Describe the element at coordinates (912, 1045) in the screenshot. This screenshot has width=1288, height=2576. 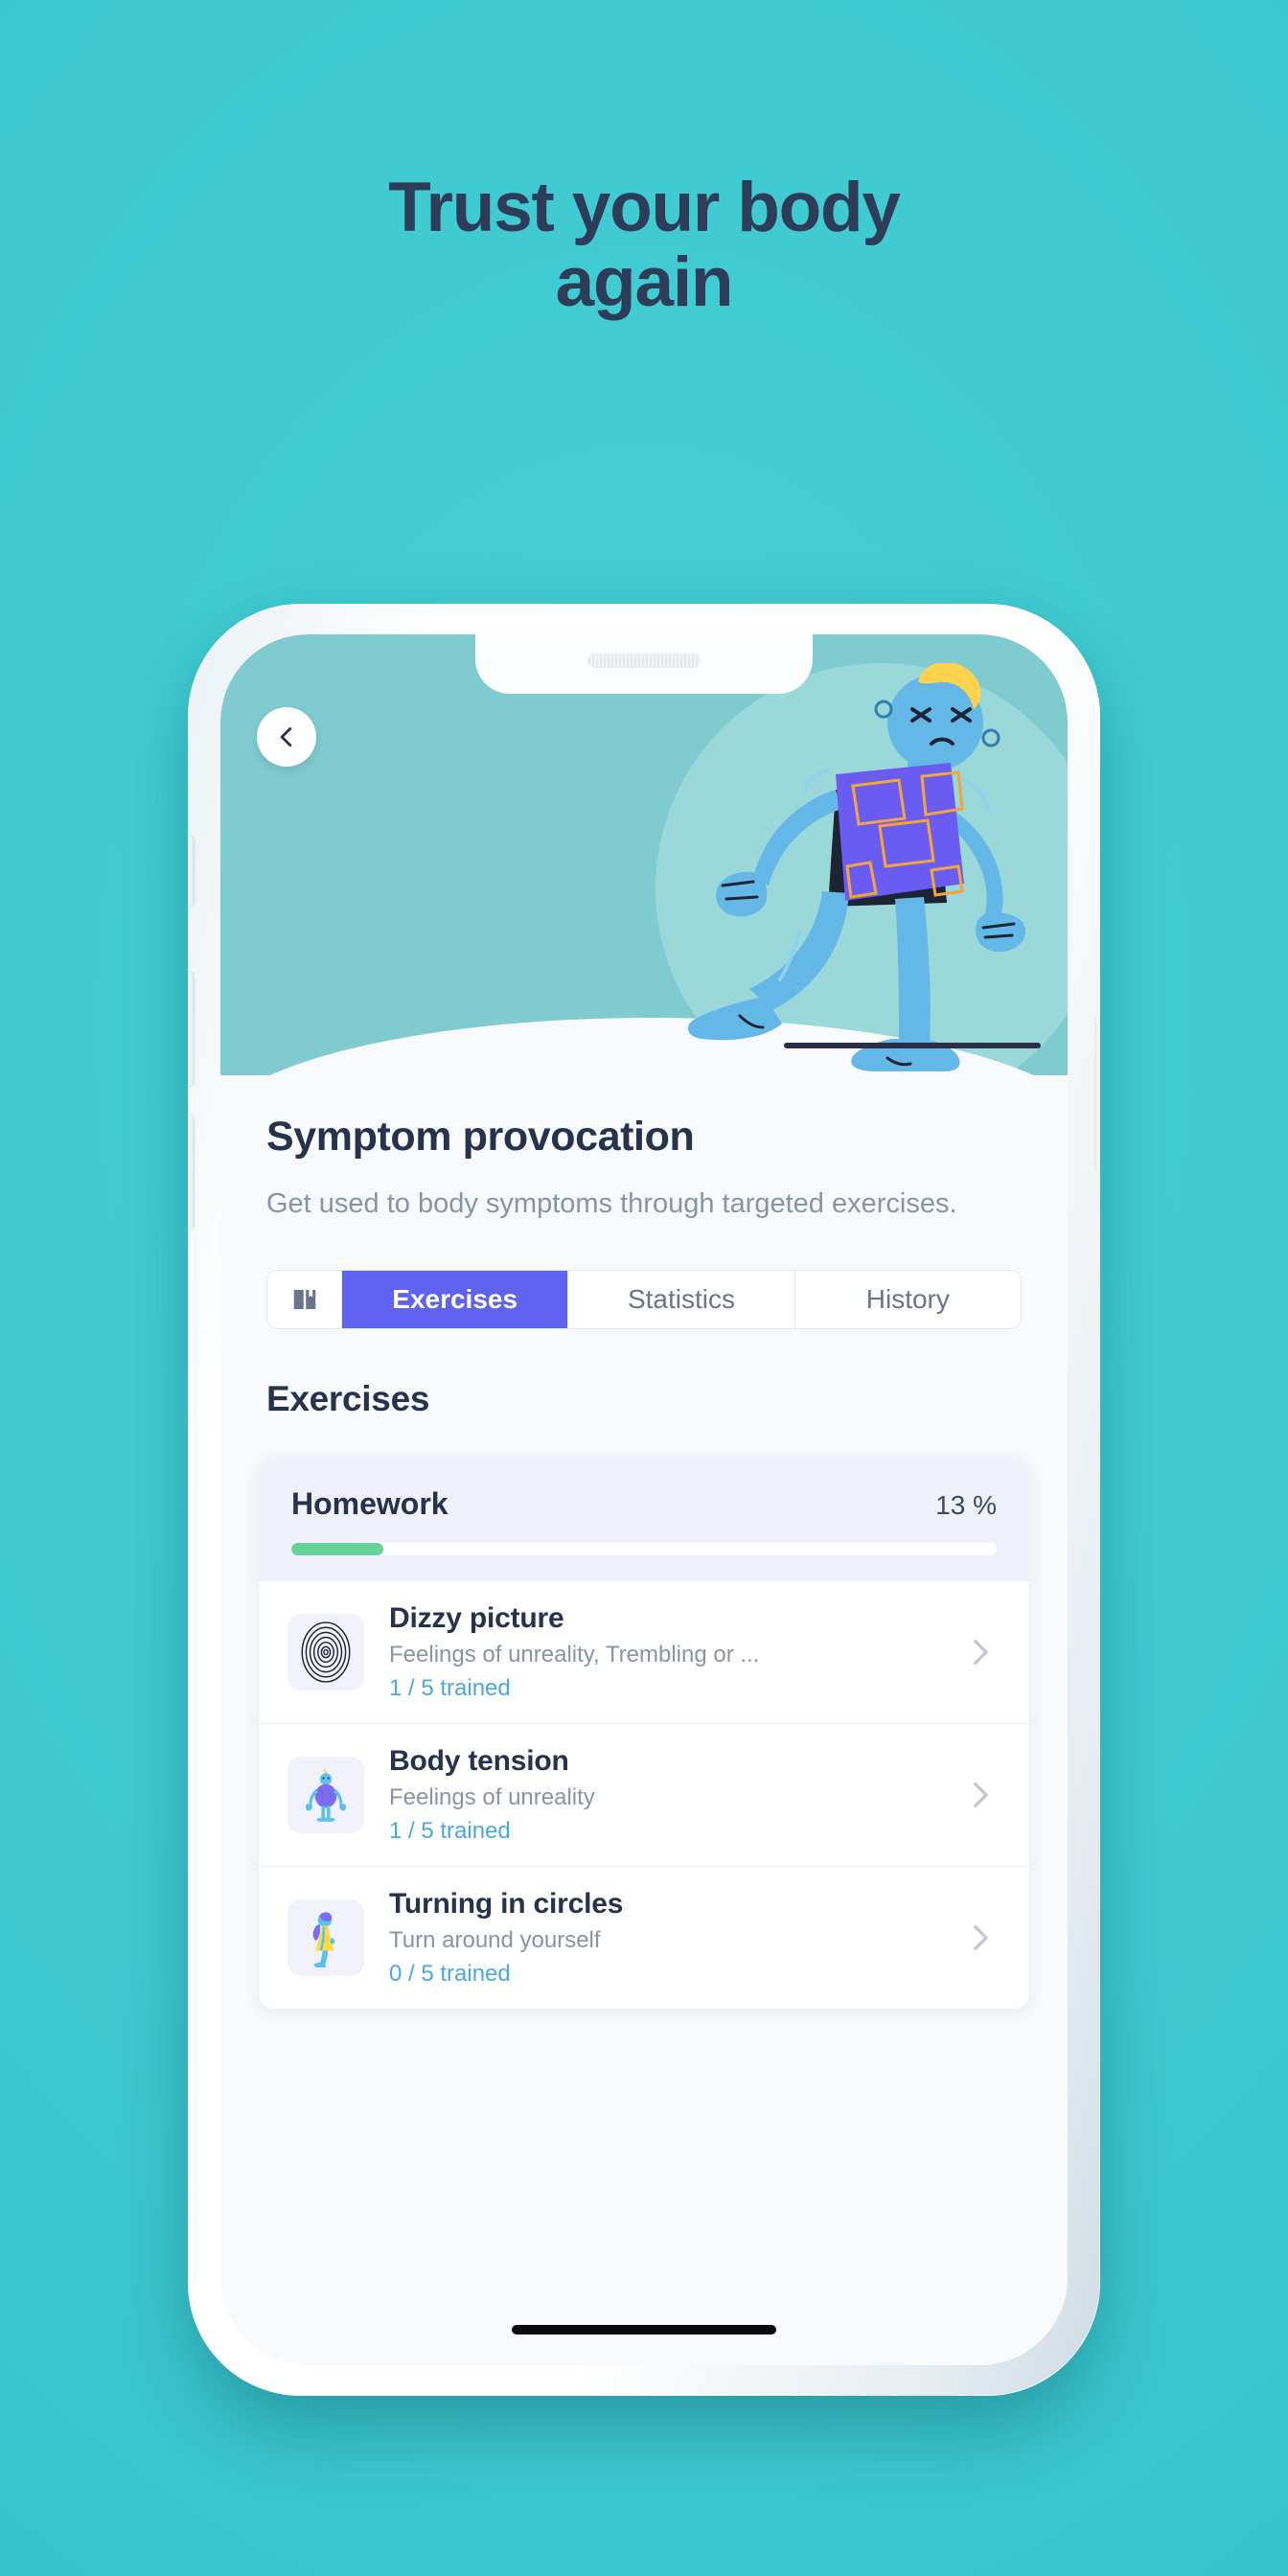
I see `ground-line` at that location.